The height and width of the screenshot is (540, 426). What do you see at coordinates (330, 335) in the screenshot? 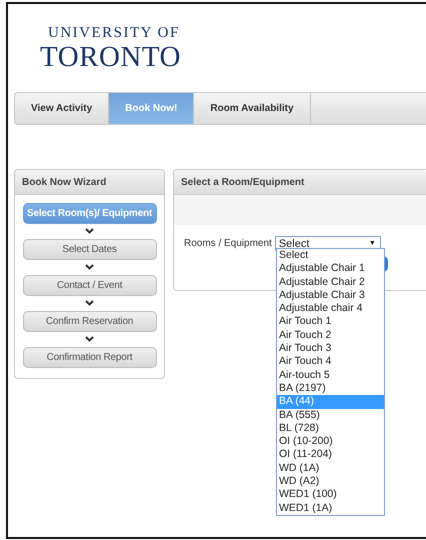
I see `dropdown-option: Air Touch 2` at bounding box center [330, 335].